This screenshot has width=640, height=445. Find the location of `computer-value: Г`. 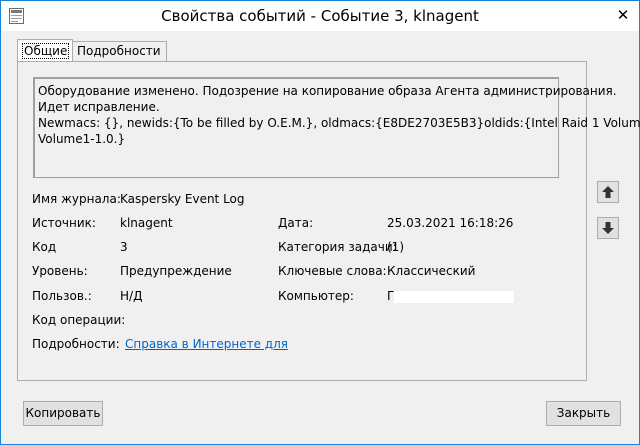

computer-value: Г is located at coordinates (451, 296).